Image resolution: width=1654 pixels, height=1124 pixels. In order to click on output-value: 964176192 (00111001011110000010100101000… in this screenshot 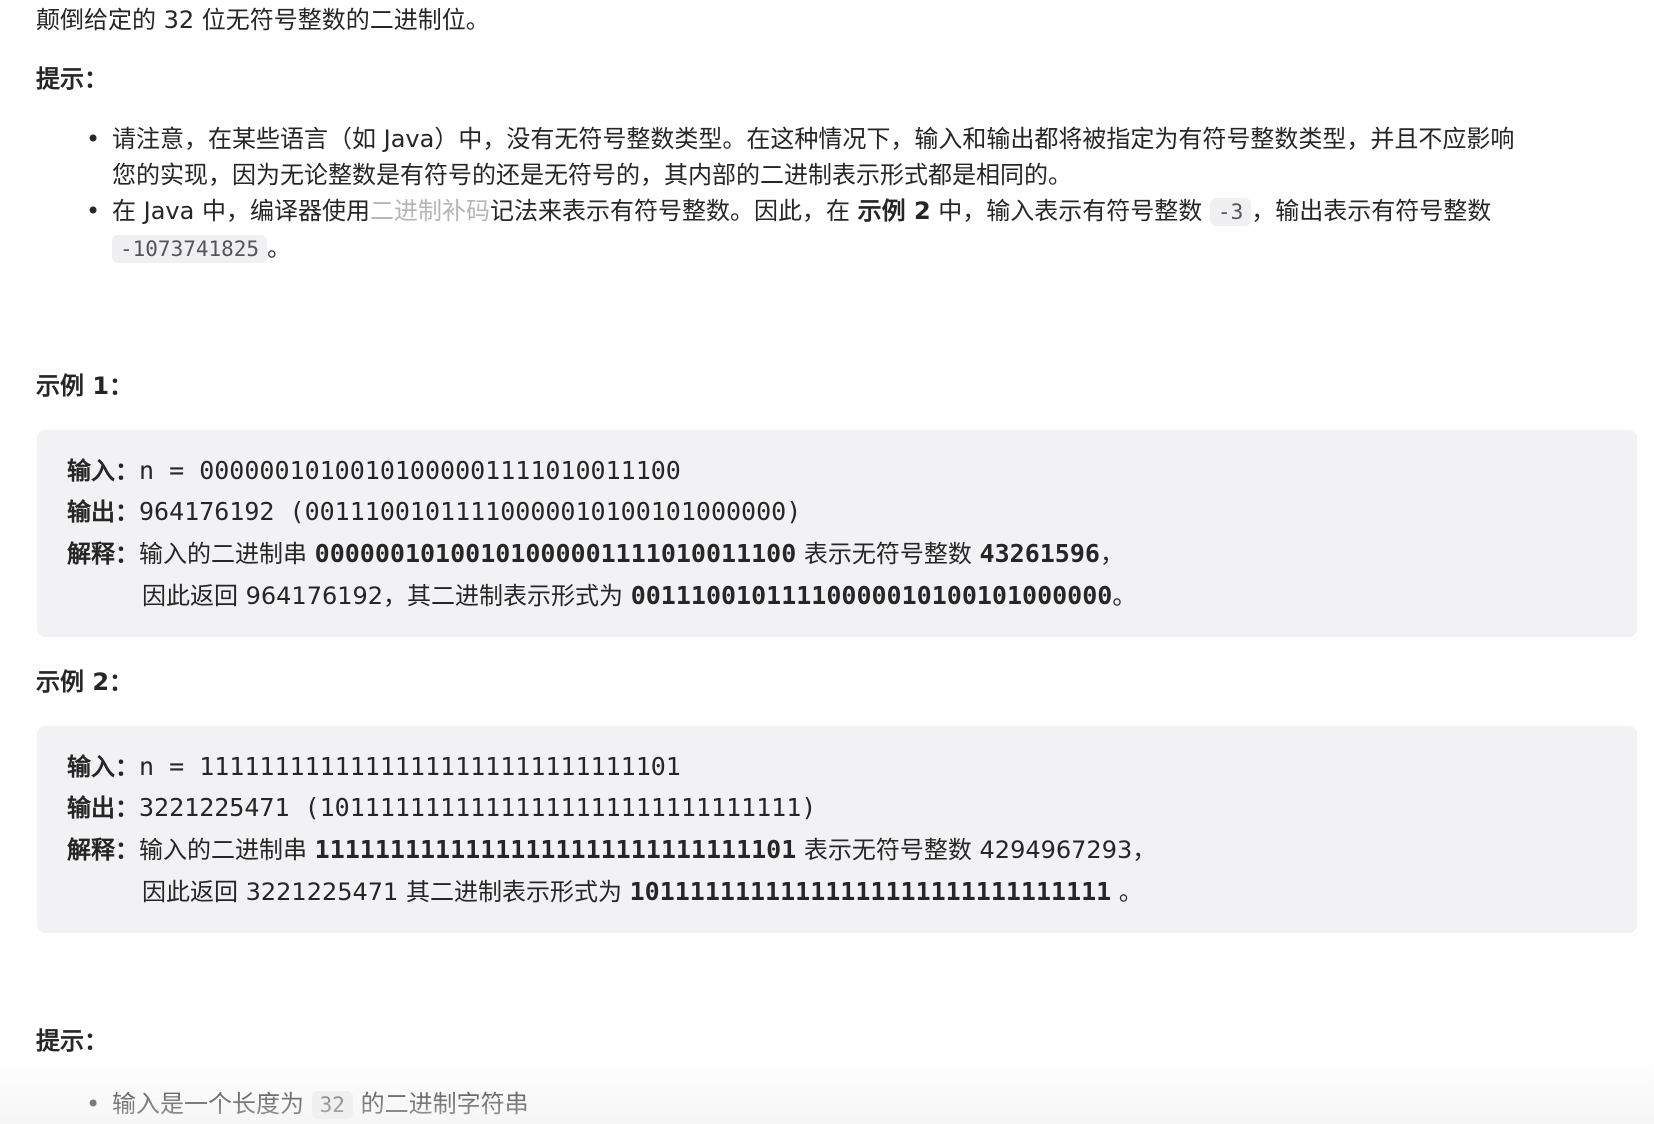, I will do `click(470, 511)`.